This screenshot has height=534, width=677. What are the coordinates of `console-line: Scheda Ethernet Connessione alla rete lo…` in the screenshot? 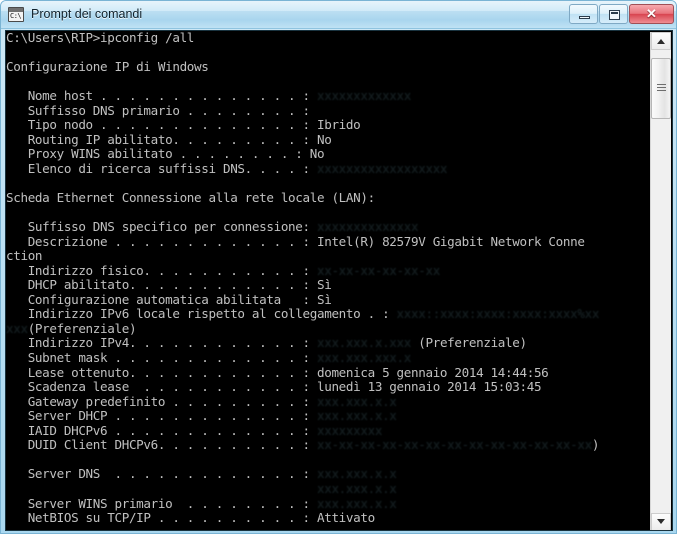 It's located at (328, 198).